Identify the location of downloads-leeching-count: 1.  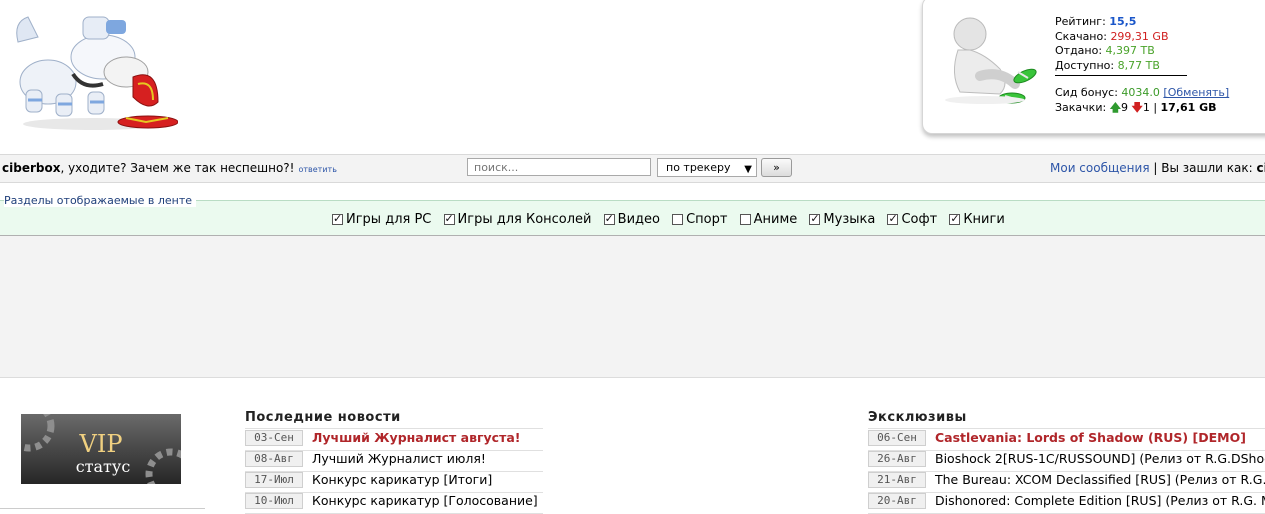
(1146, 107).